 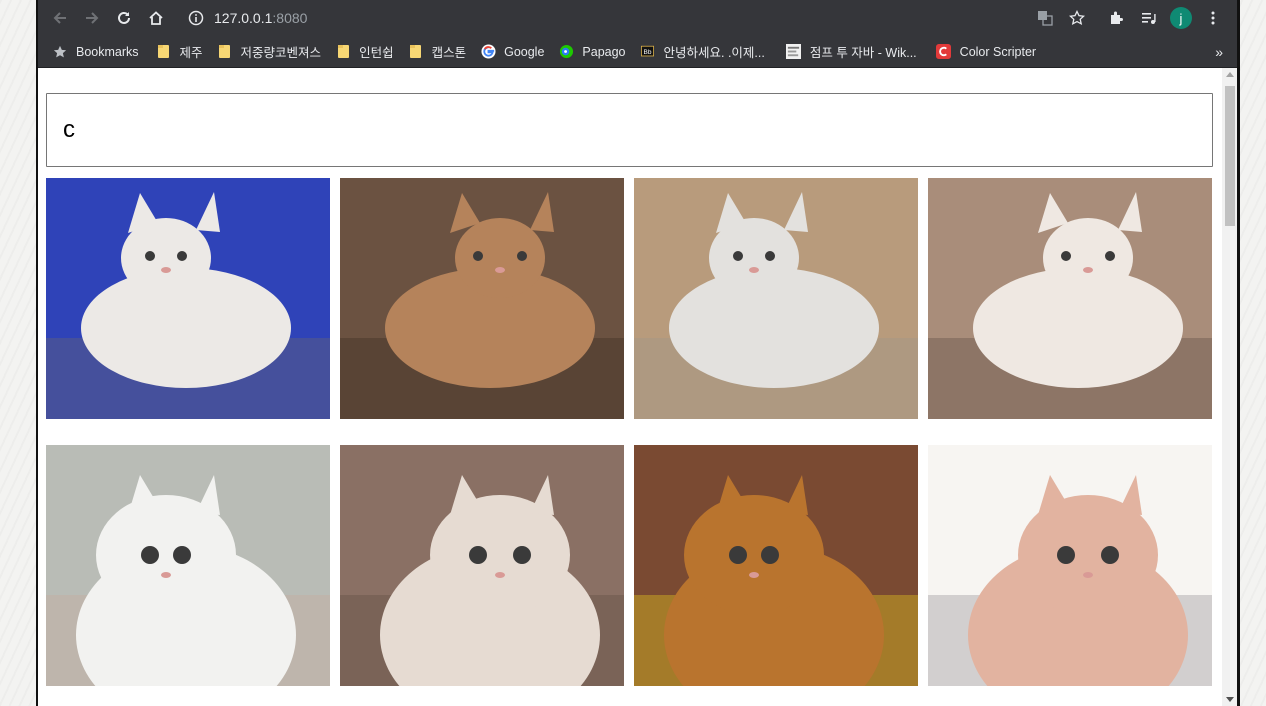 I want to click on star-outline-icon, so click(x=1077, y=18).